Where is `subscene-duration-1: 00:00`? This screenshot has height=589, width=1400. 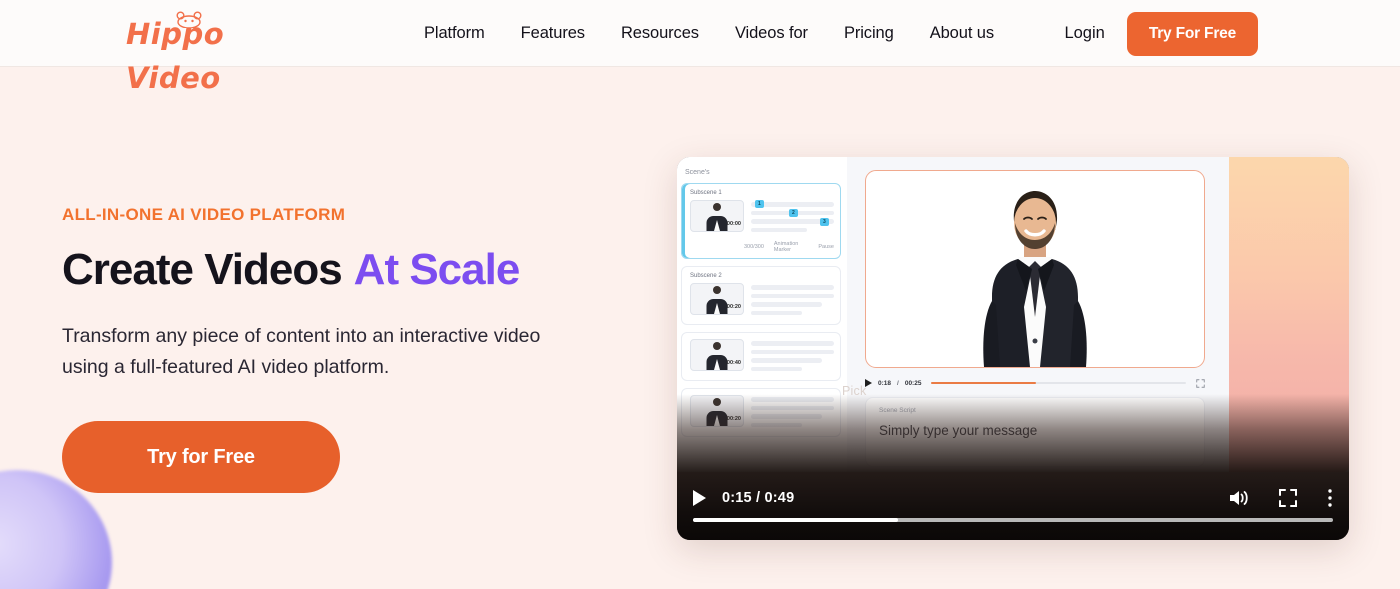
subscene-duration-1: 00:00 is located at coordinates (733, 224).